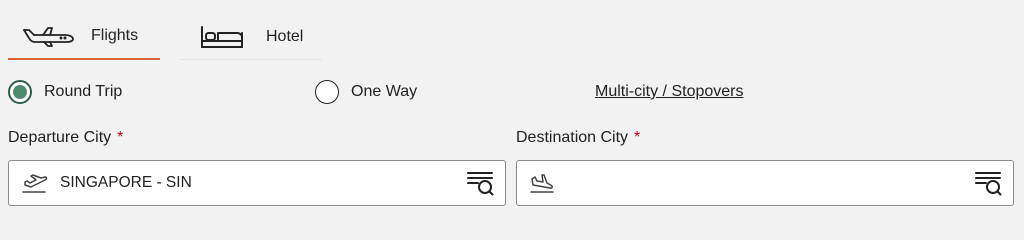 This screenshot has width=1024, height=240. I want to click on departure-city-label: Departure City *, so click(65, 138).